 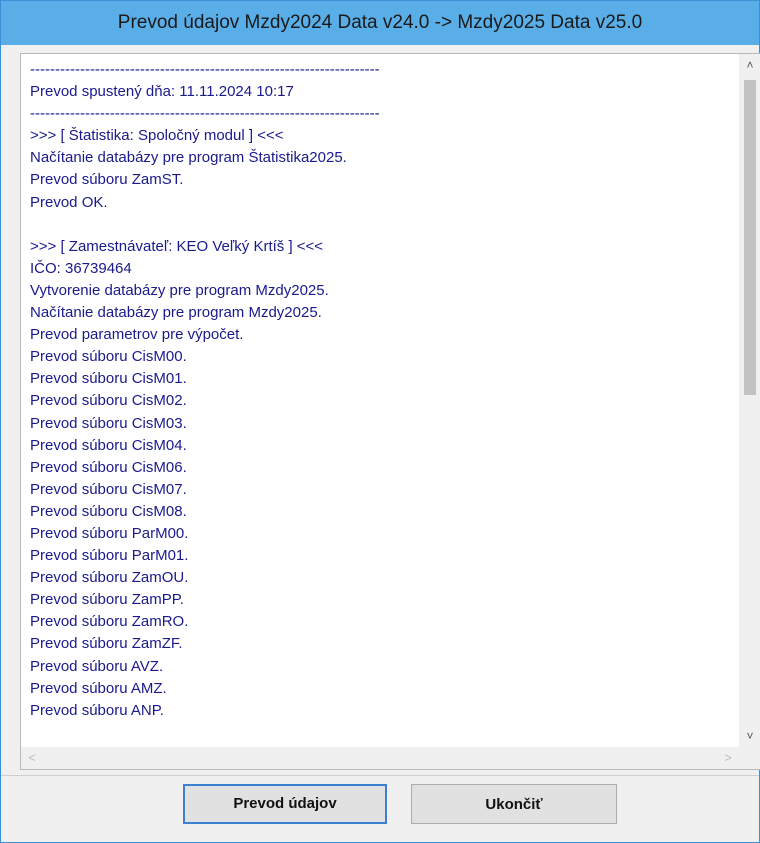 What do you see at coordinates (81, 268) in the screenshot?
I see `log-line: IČO: 36739464` at bounding box center [81, 268].